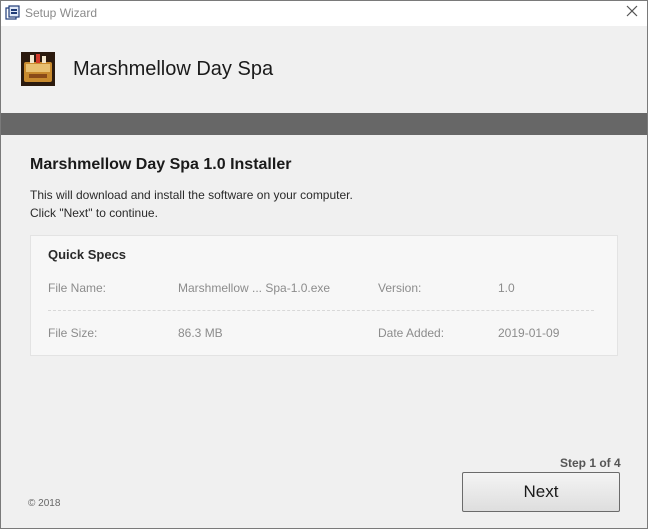 This screenshot has width=648, height=529. Describe the element at coordinates (321, 310) in the screenshot. I see `specs-divider` at that location.